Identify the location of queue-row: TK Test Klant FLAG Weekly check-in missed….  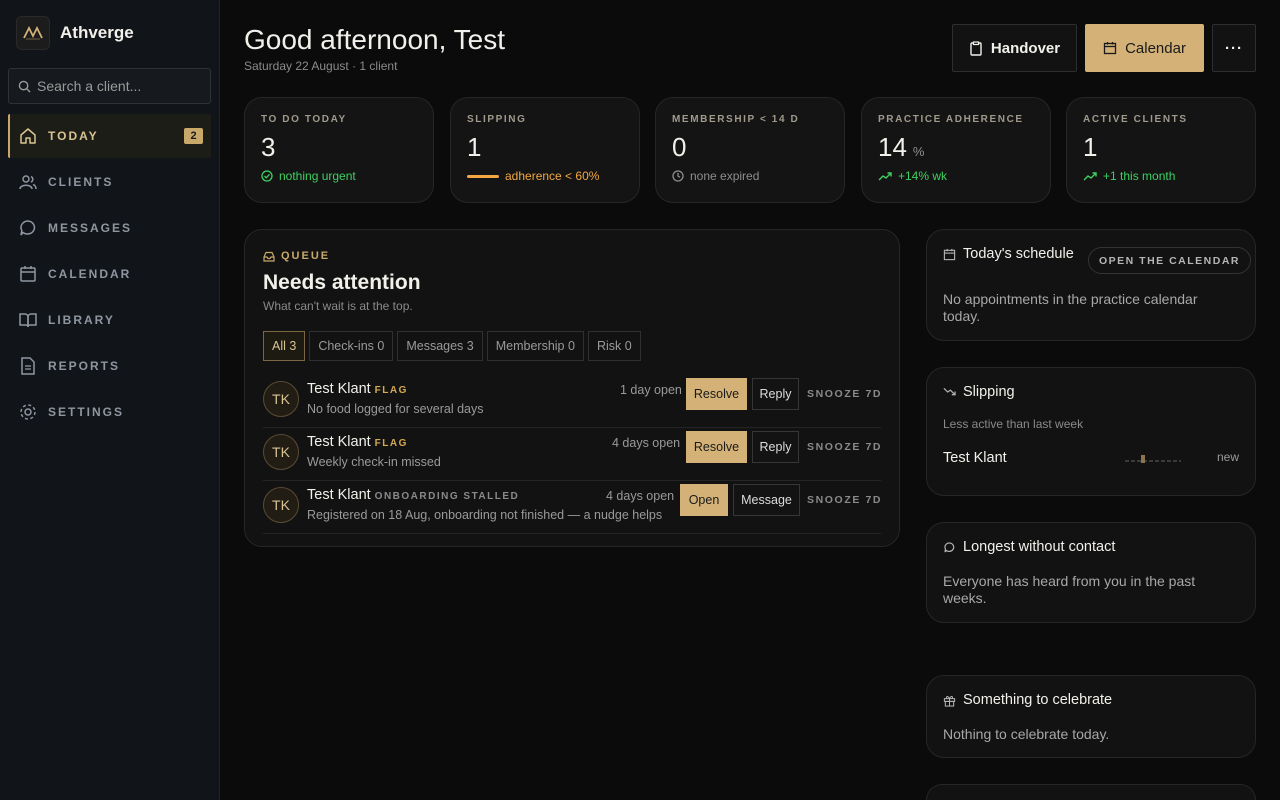
(572, 454).